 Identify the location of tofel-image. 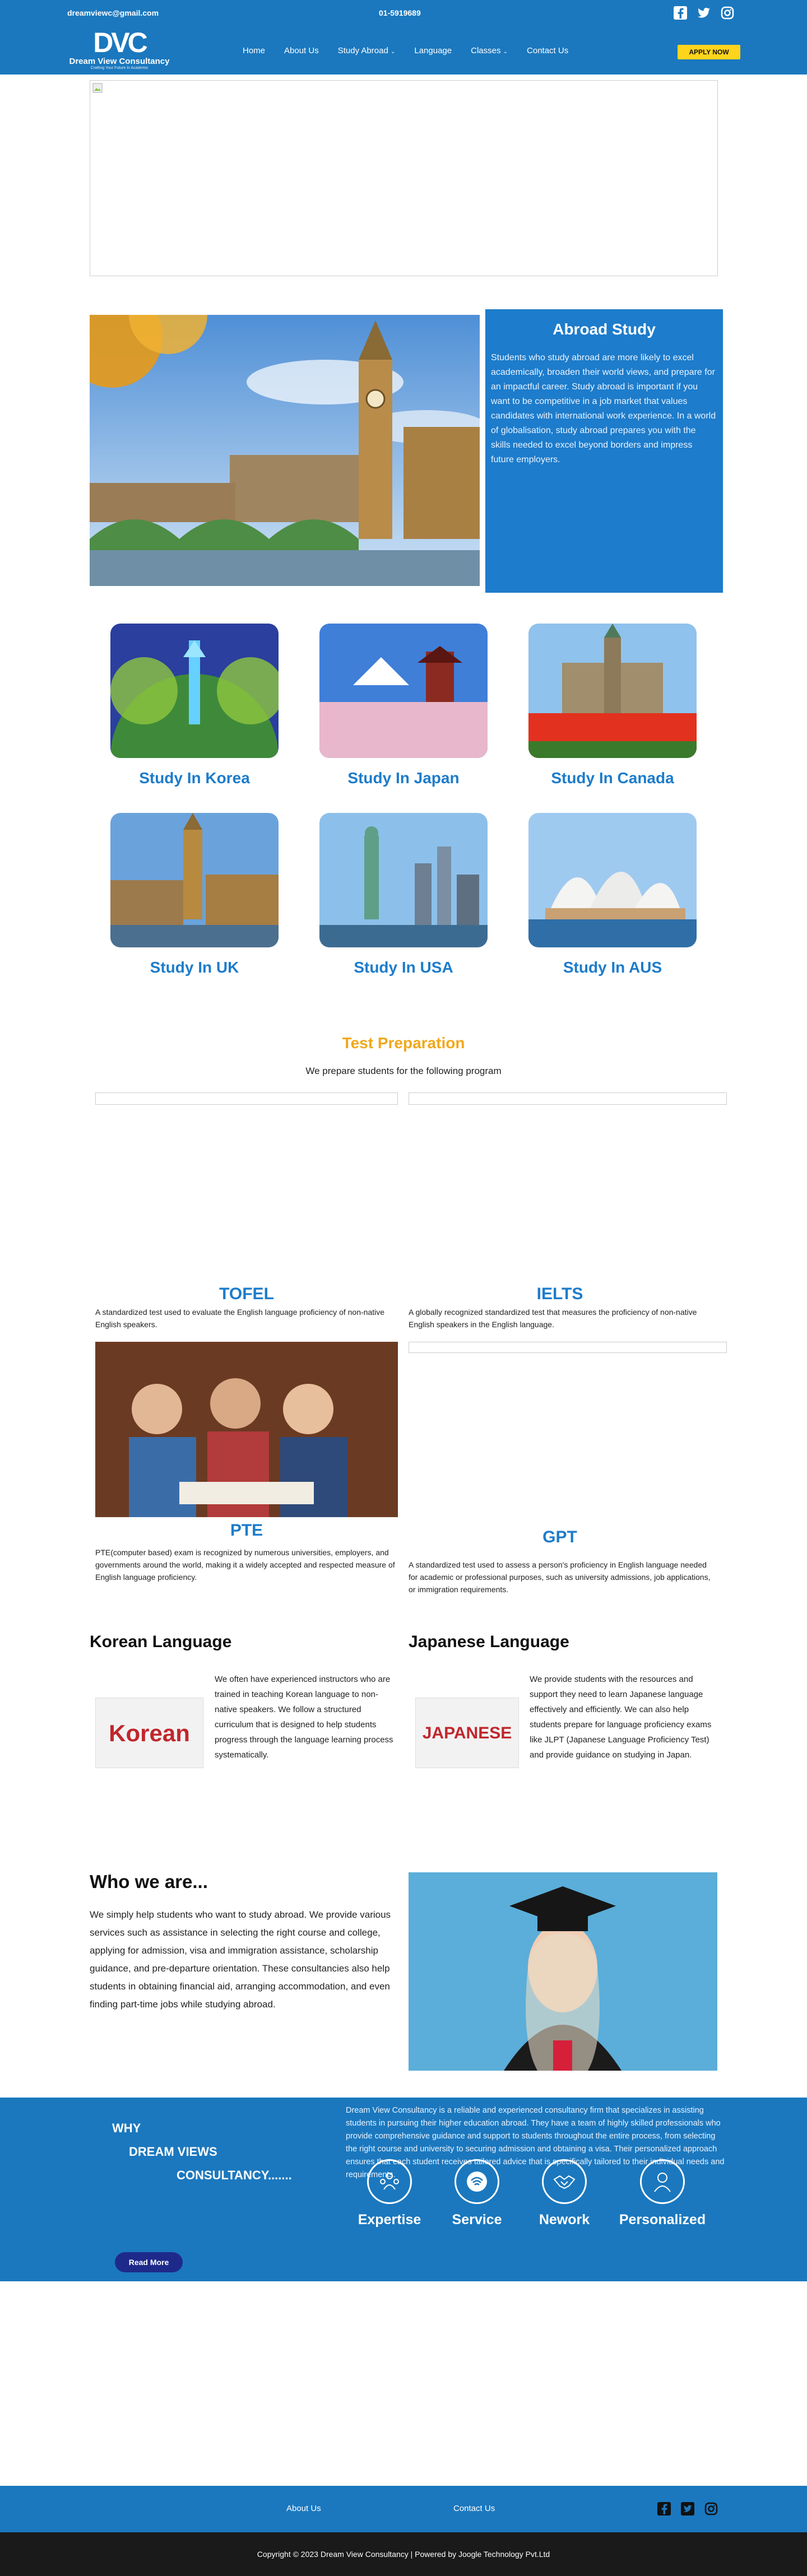
(246, 1098).